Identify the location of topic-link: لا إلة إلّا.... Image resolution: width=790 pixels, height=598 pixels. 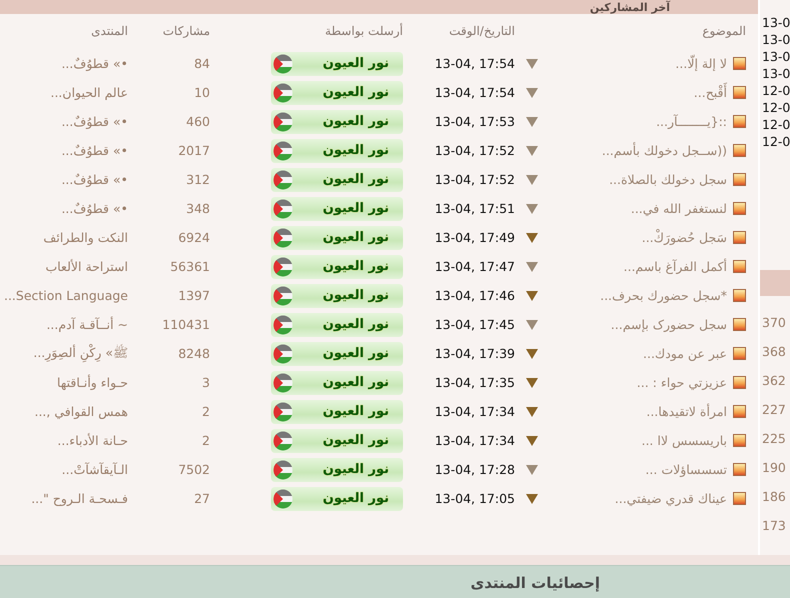
(704, 63).